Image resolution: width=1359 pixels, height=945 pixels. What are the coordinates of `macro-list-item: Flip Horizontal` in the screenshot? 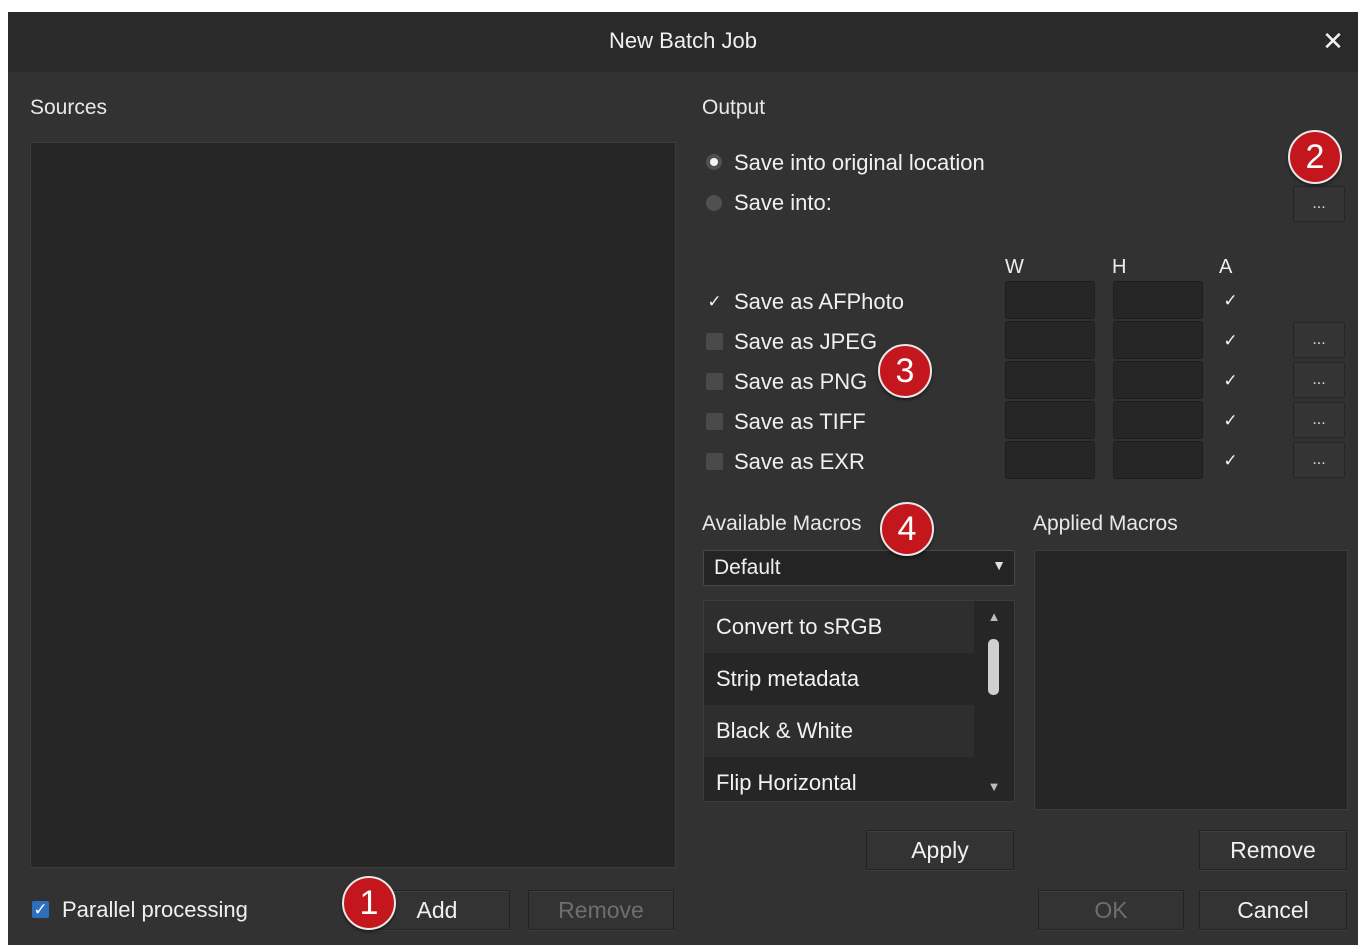 It's located at (839, 779).